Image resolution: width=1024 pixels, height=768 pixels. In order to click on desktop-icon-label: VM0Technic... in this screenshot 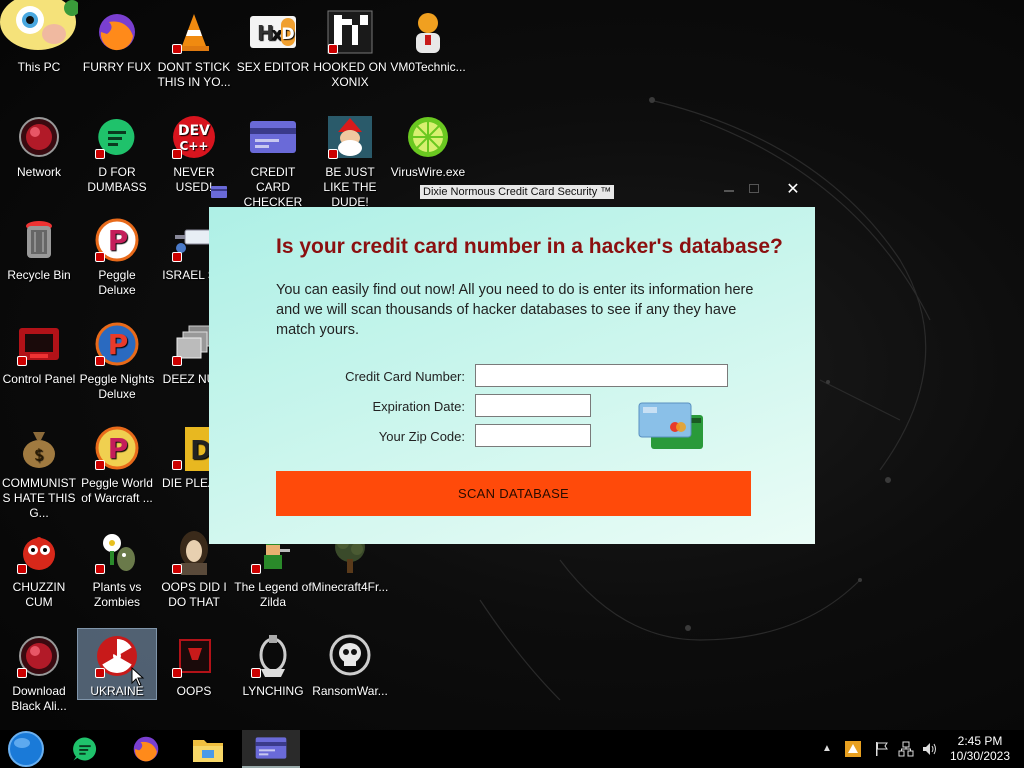, I will do `click(428, 67)`.